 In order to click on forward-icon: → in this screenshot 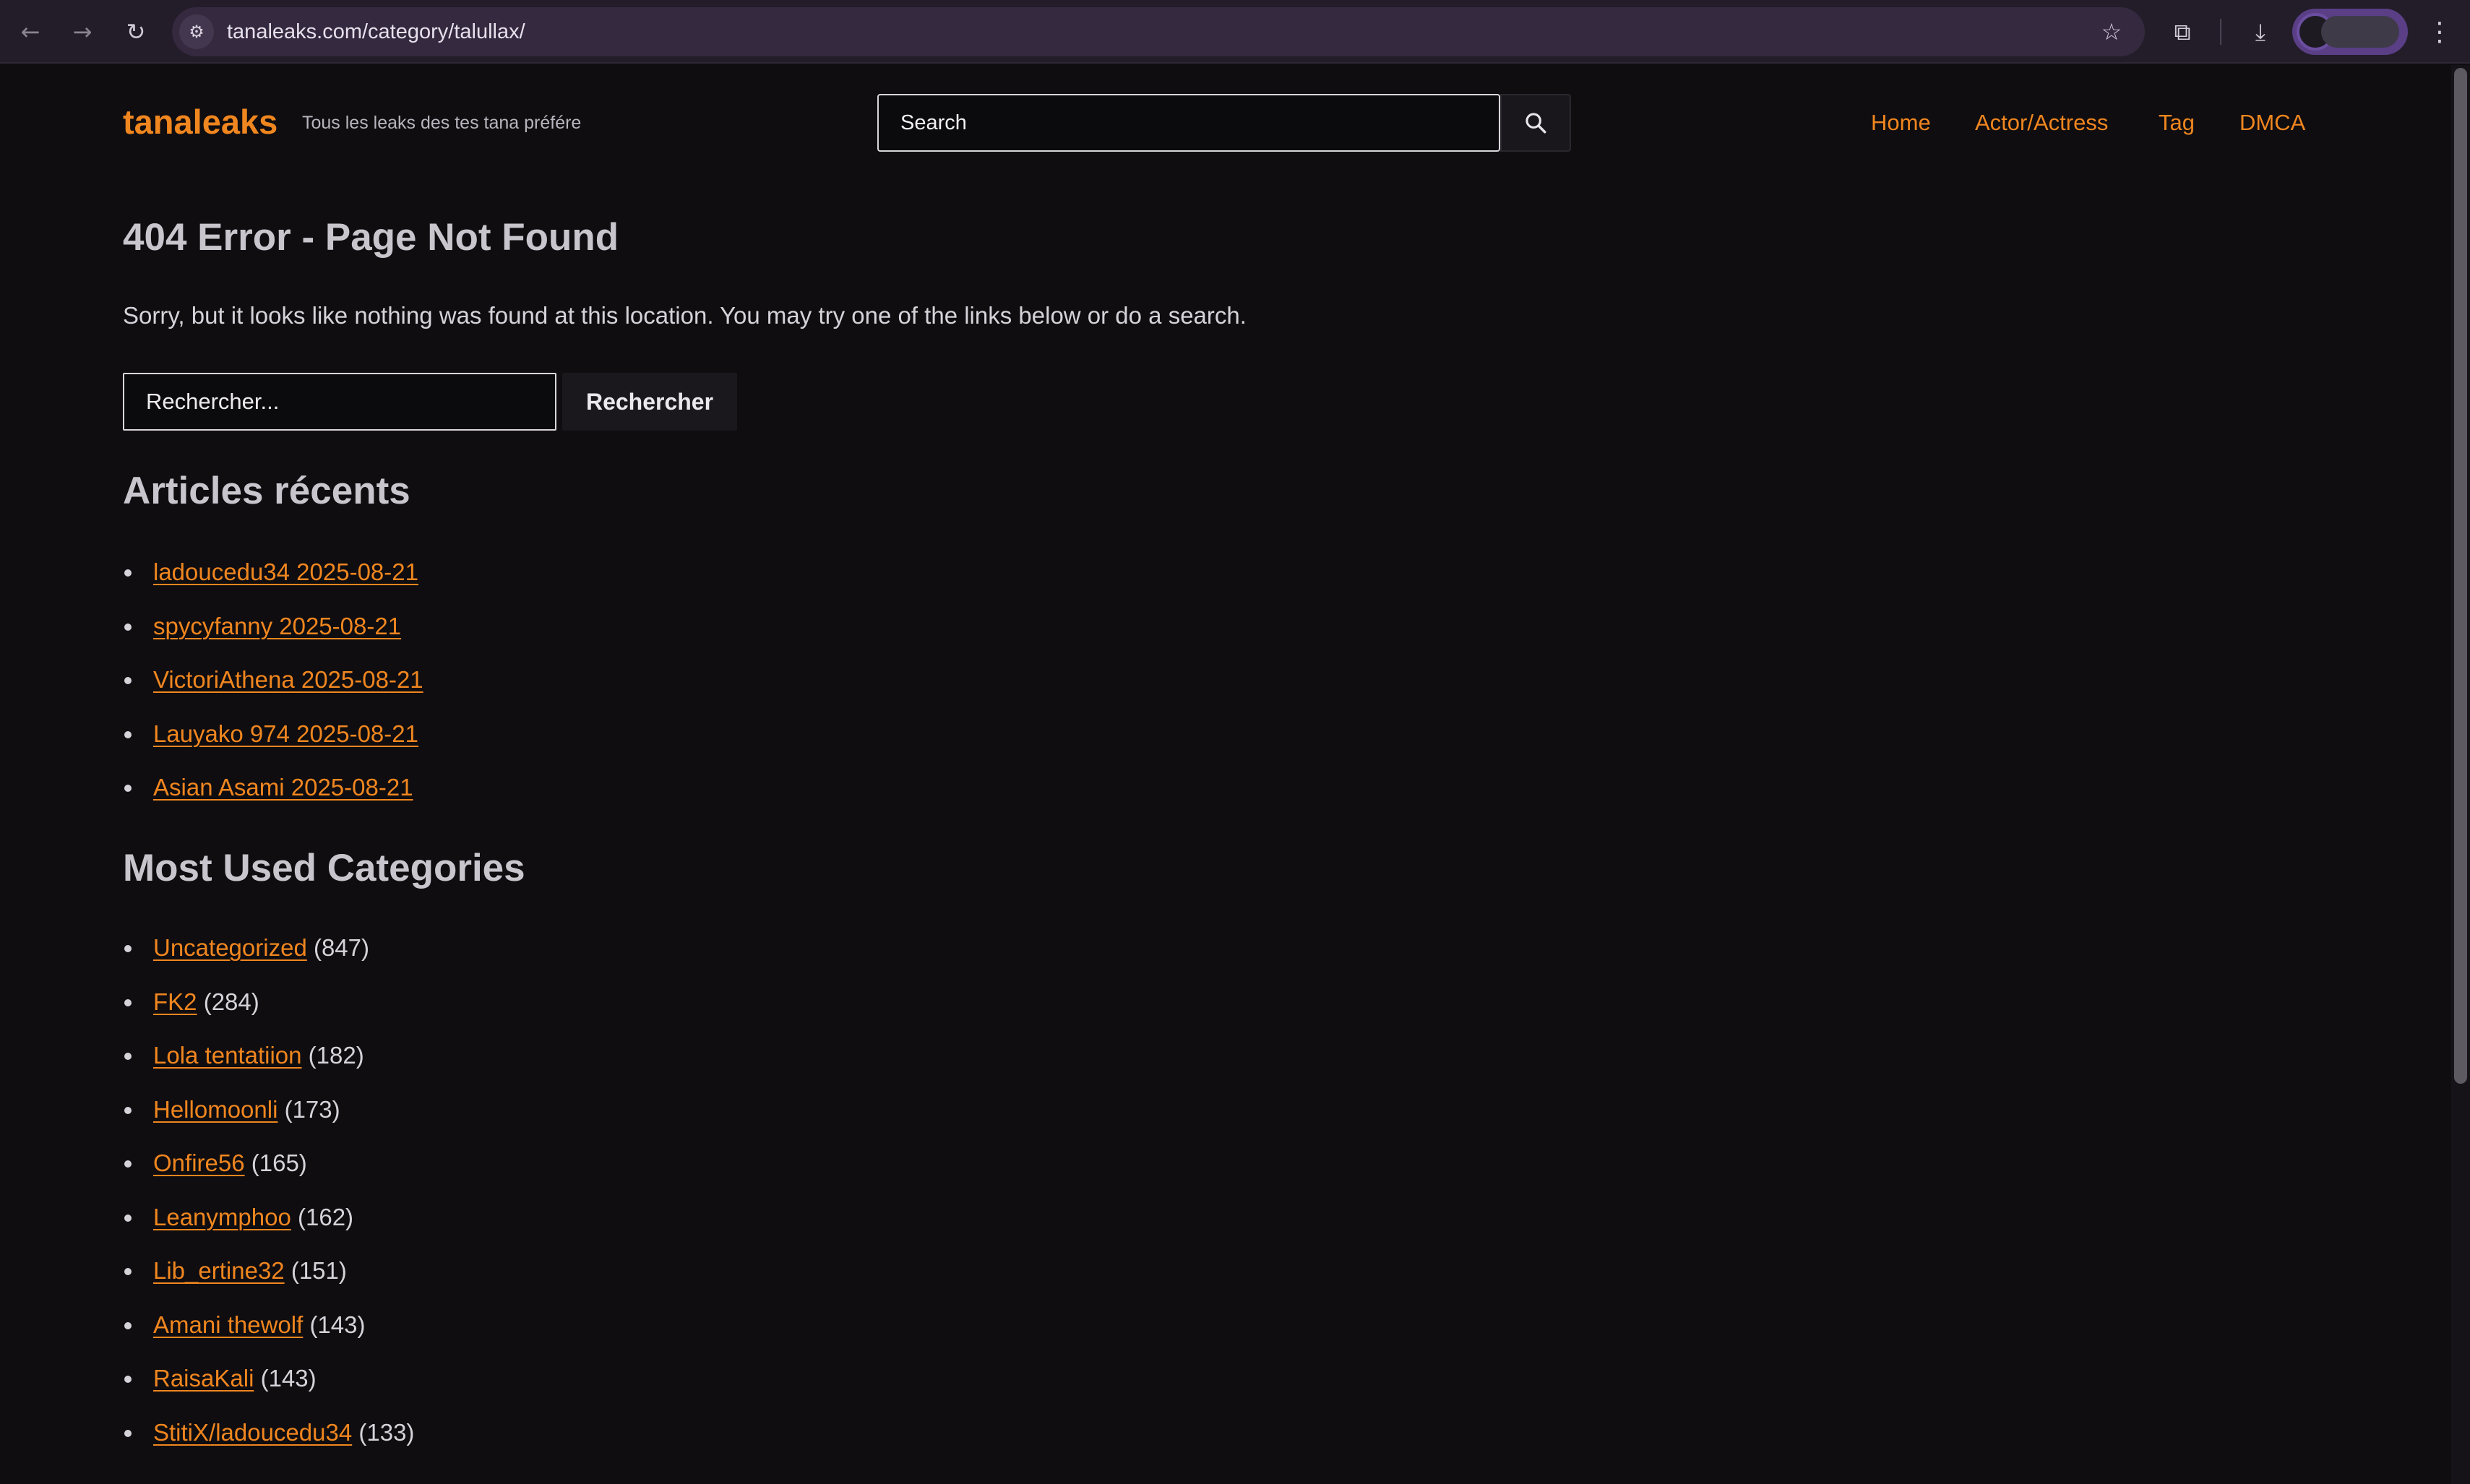, I will do `click(82, 32)`.